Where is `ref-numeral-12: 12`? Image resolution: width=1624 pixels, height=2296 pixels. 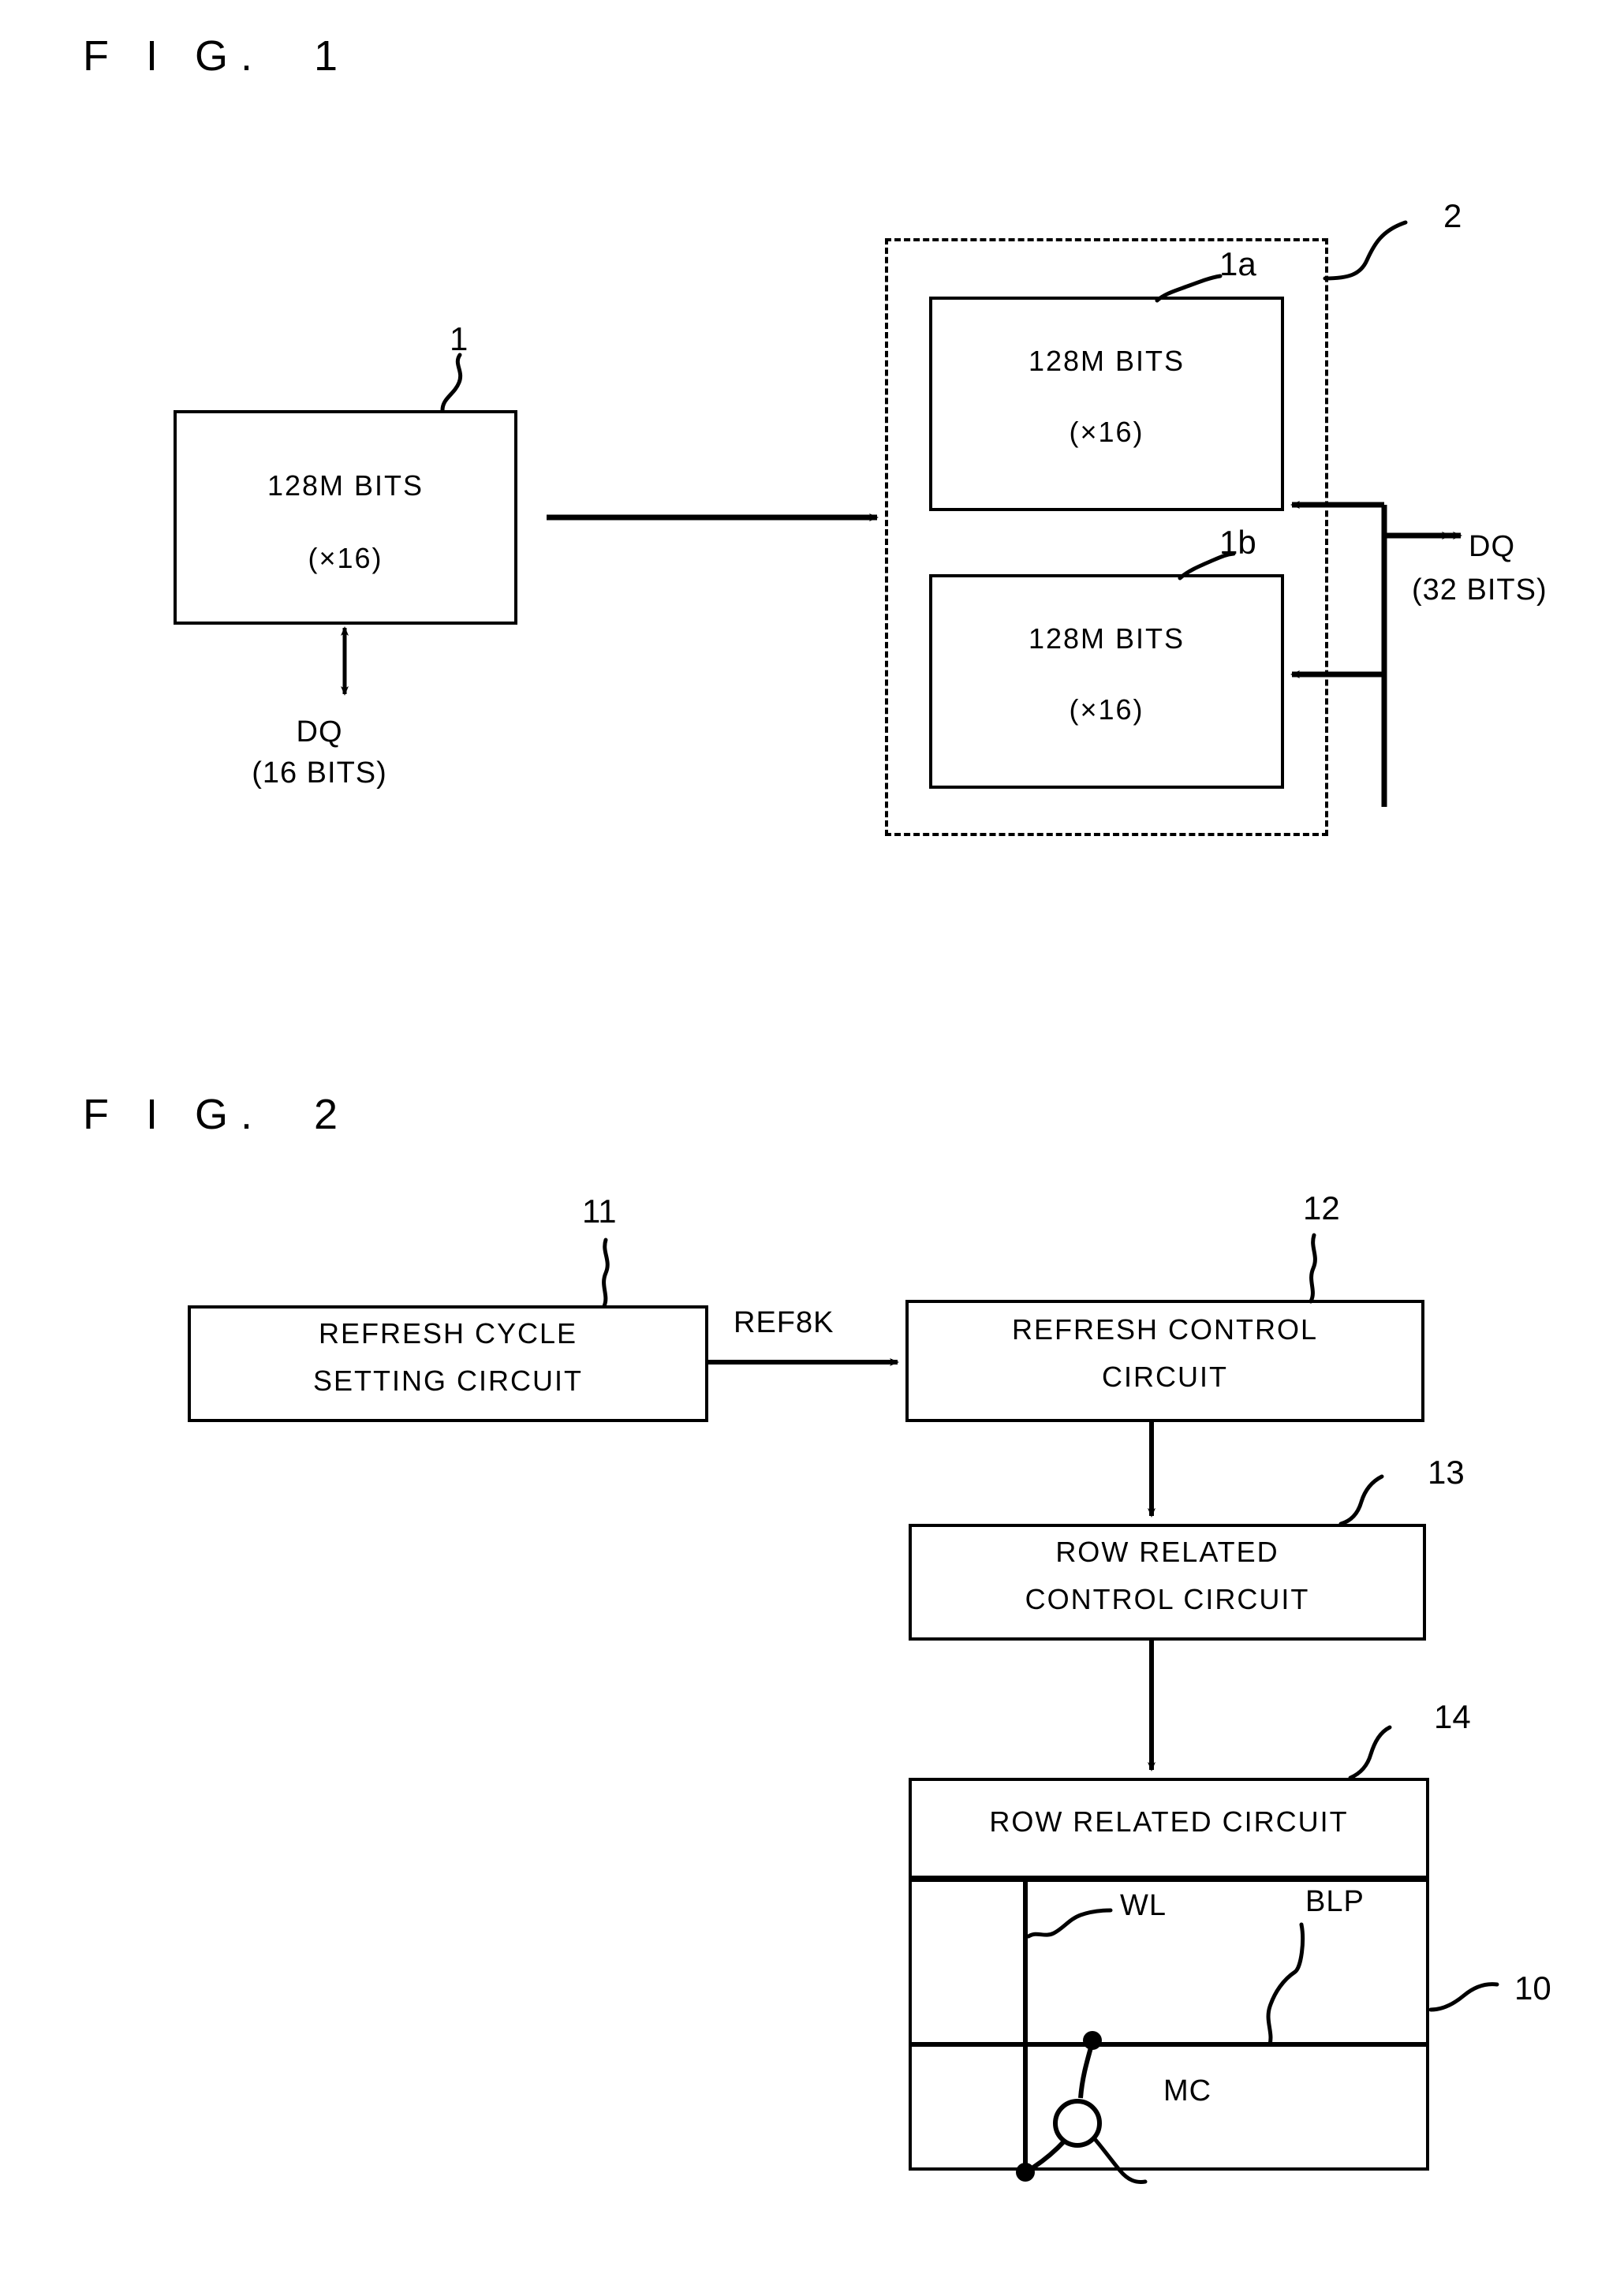 ref-numeral-12: 12 is located at coordinates (1321, 1207).